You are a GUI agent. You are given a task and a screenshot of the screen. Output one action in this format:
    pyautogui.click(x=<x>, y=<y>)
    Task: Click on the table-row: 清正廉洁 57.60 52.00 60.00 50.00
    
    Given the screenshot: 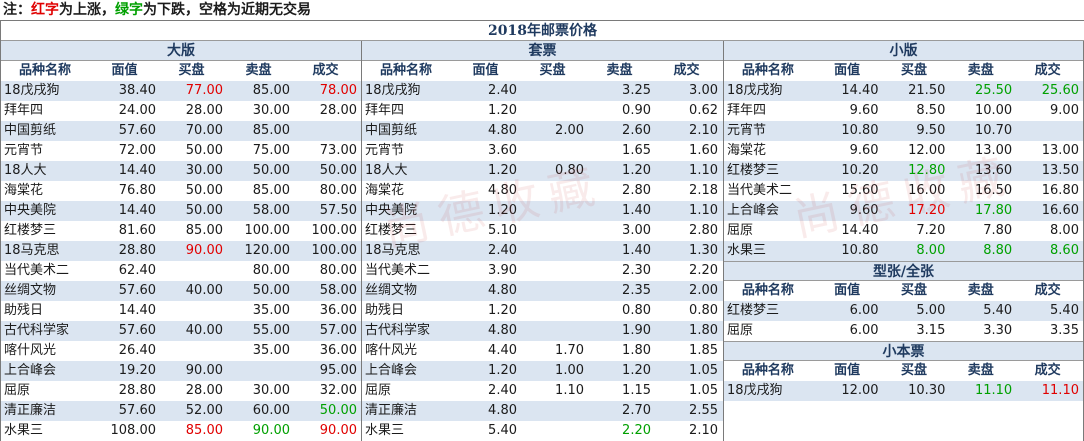 What is the action you would take?
    pyautogui.click(x=181, y=411)
    